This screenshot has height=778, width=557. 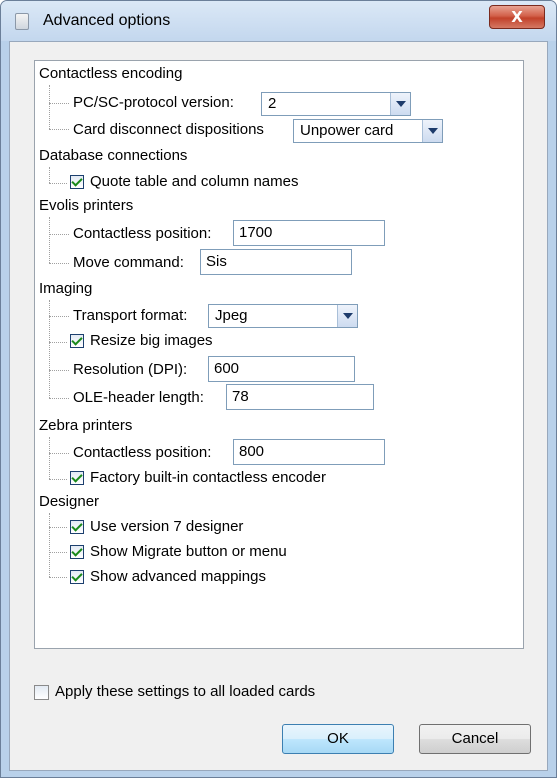 I want to click on move-command-label: Move command:, so click(x=128, y=262).